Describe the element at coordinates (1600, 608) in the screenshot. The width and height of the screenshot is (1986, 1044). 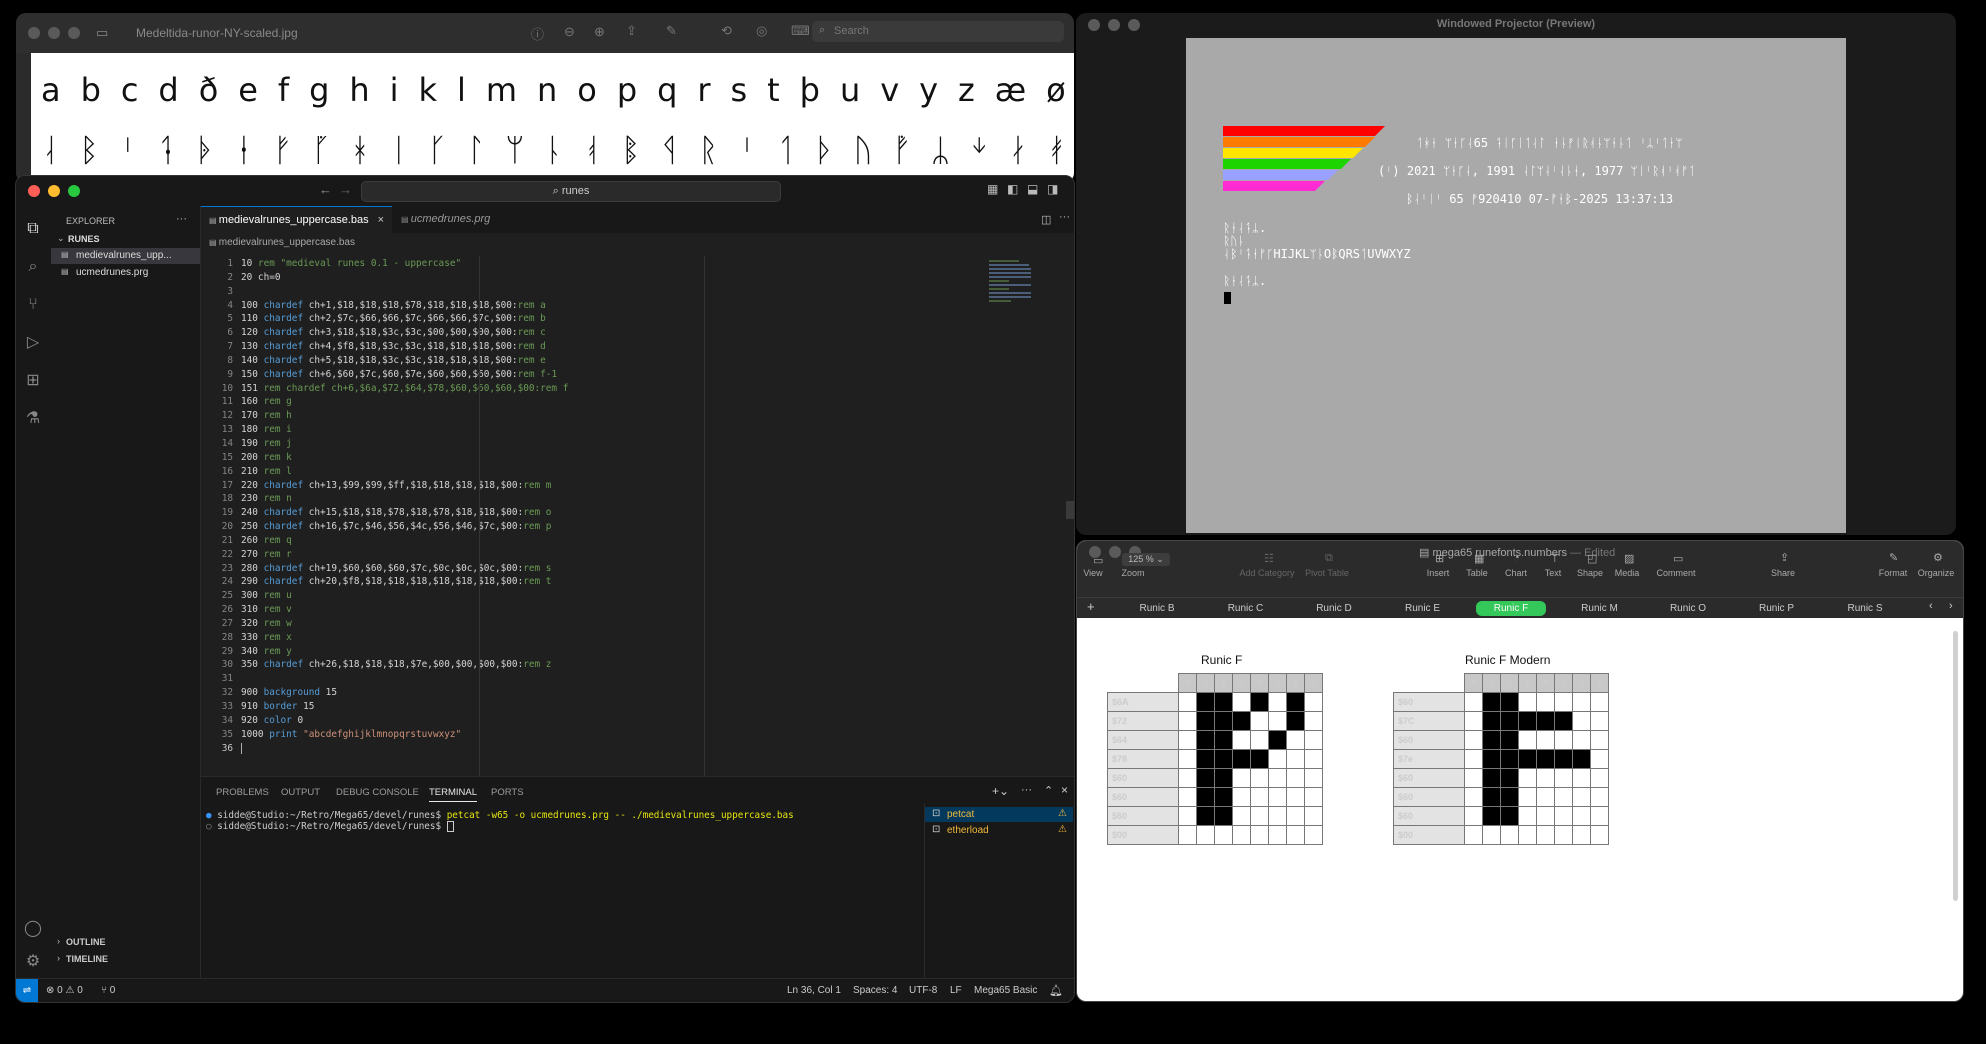
I see `sheet-tab: Runic M` at that location.